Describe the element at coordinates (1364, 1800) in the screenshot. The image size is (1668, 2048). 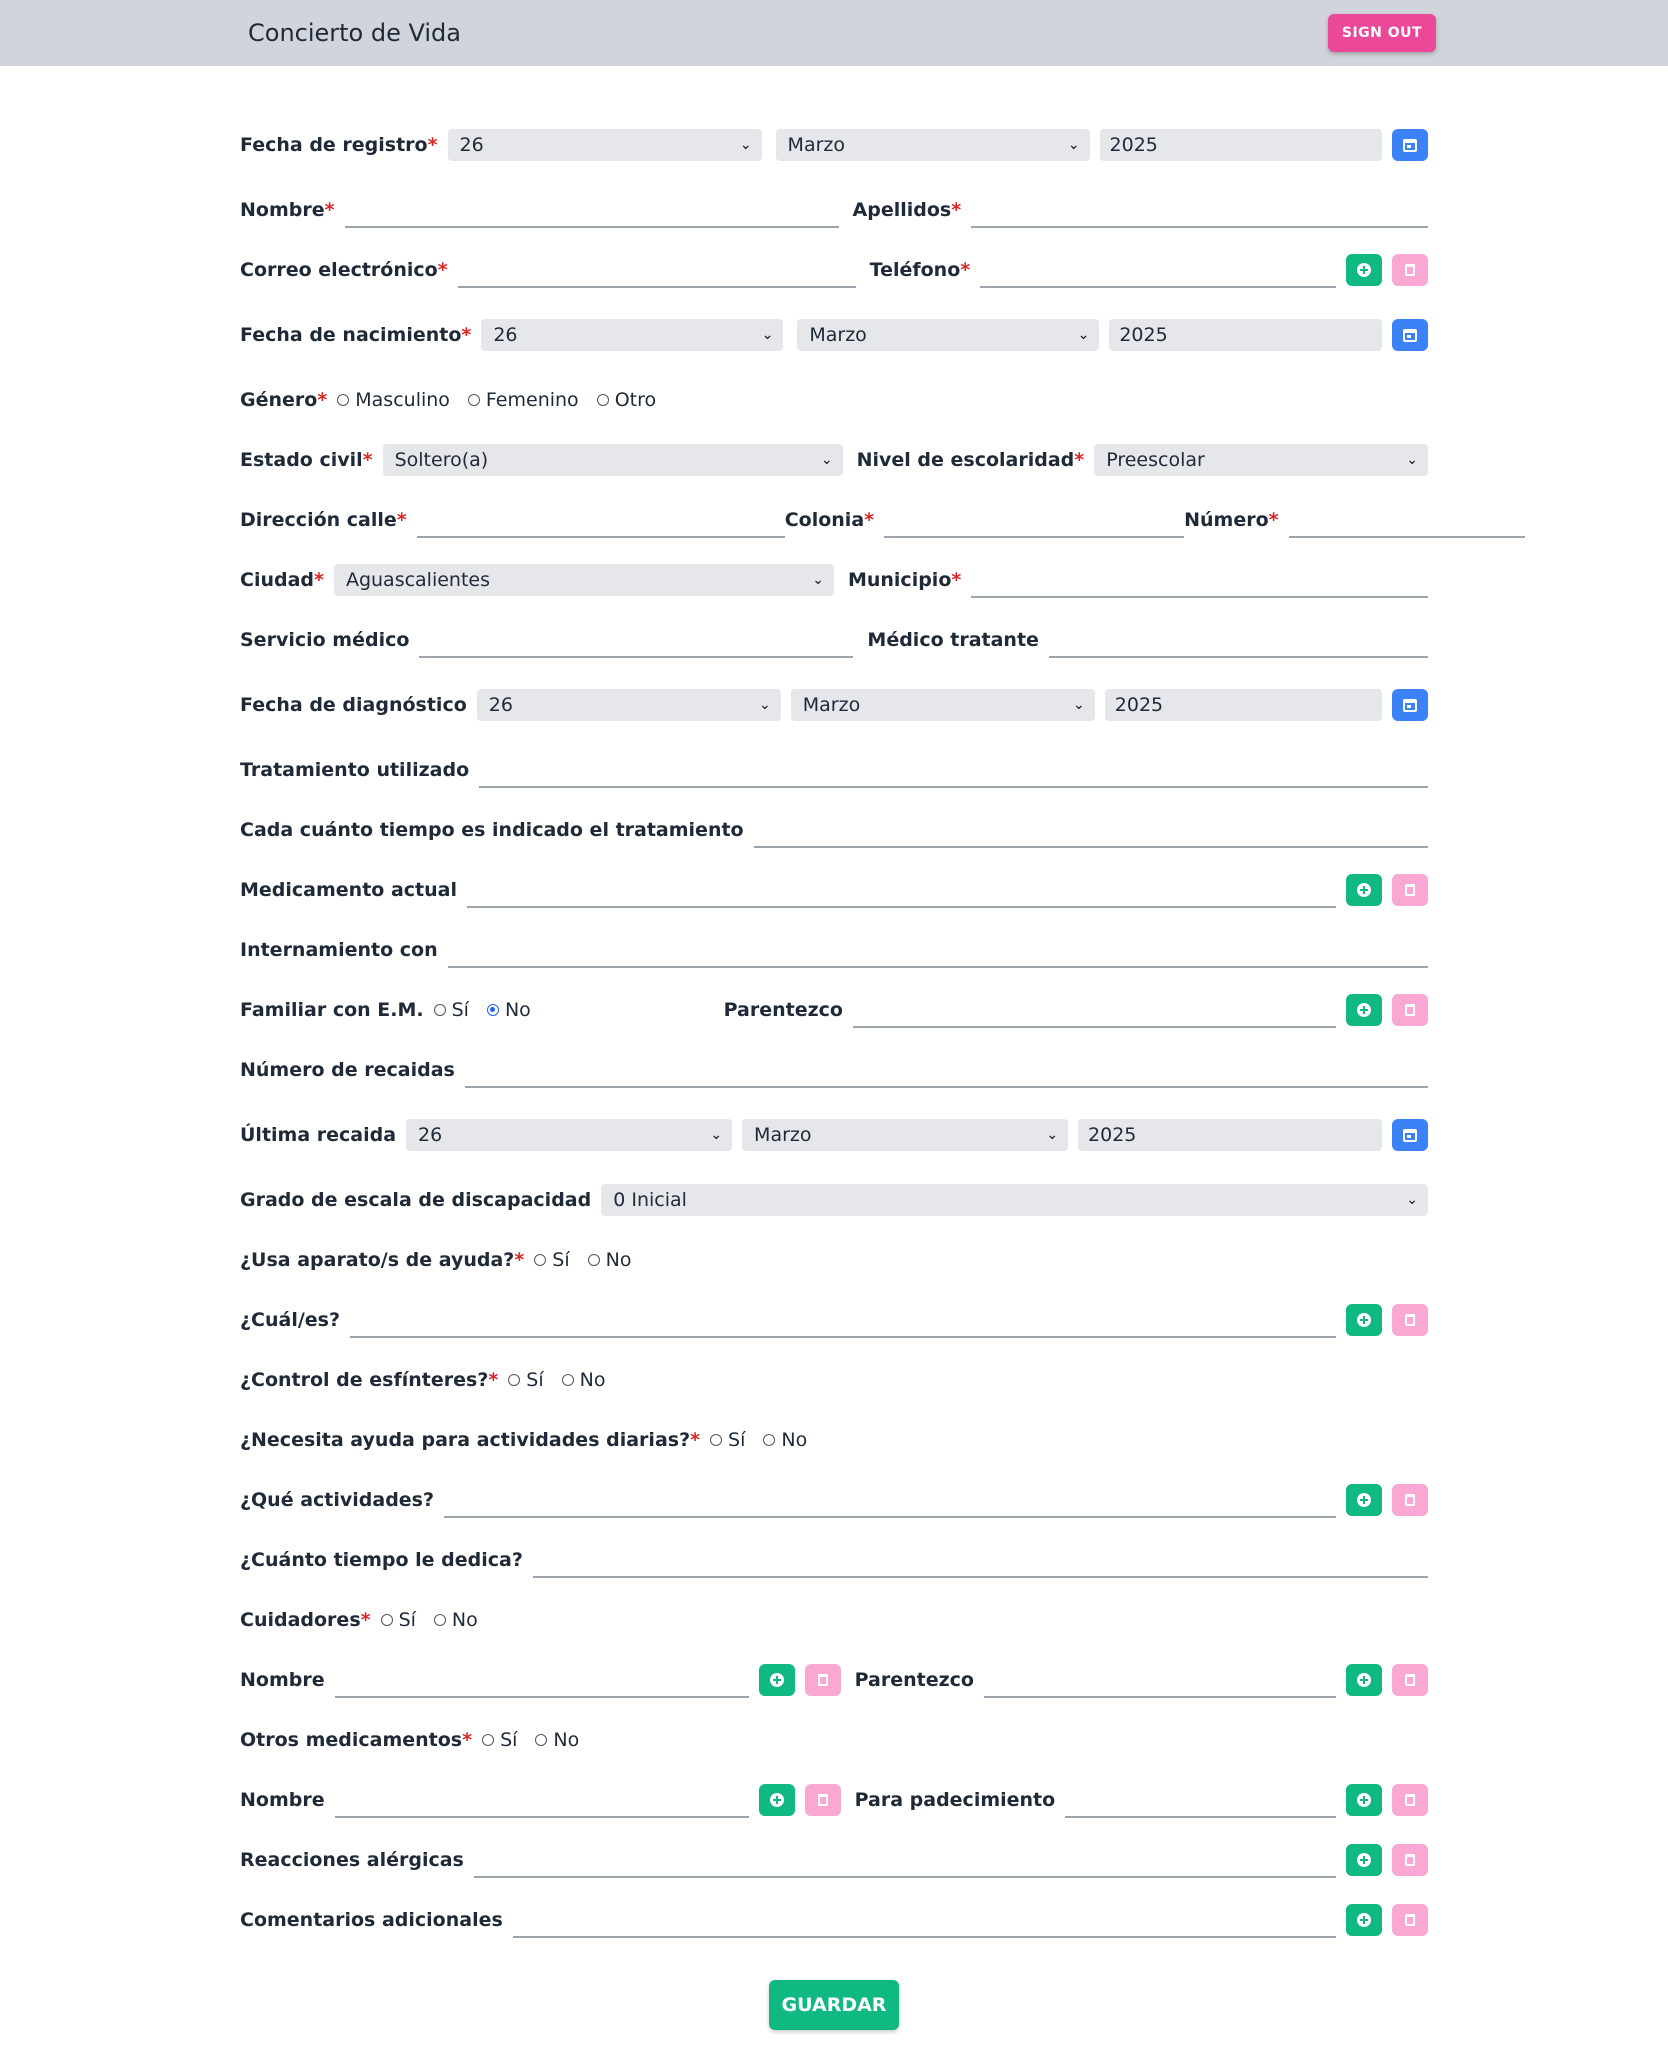
I see `add-padecimiento-button` at that location.